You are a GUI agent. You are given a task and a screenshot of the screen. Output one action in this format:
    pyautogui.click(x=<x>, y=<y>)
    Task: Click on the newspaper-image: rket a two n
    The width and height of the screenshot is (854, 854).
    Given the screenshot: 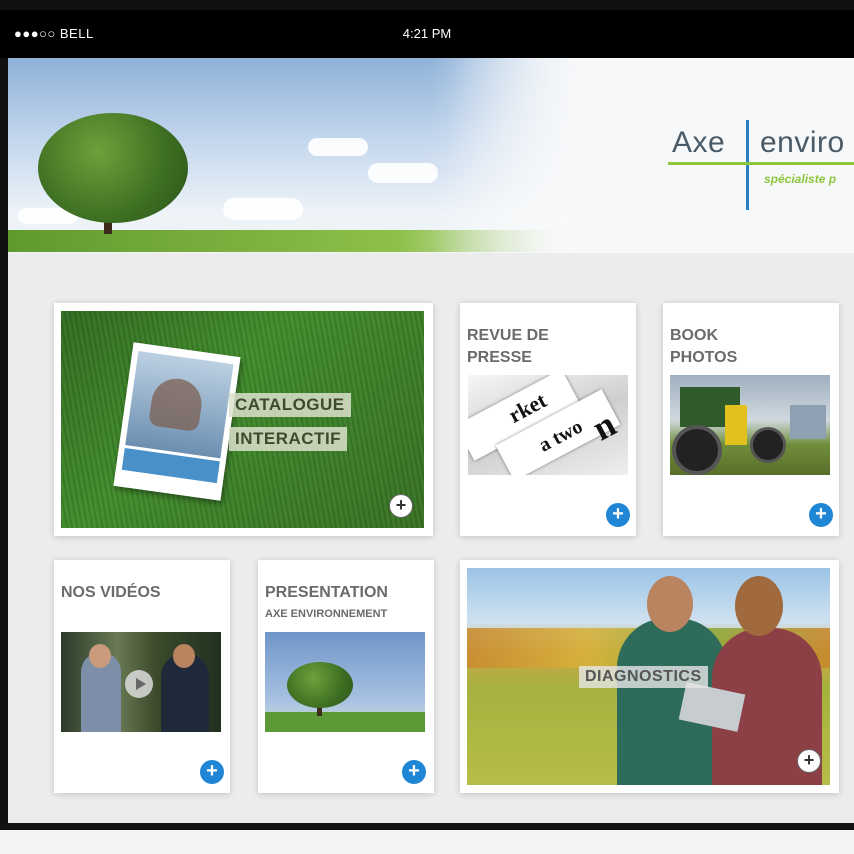 What is the action you would take?
    pyautogui.click(x=548, y=425)
    